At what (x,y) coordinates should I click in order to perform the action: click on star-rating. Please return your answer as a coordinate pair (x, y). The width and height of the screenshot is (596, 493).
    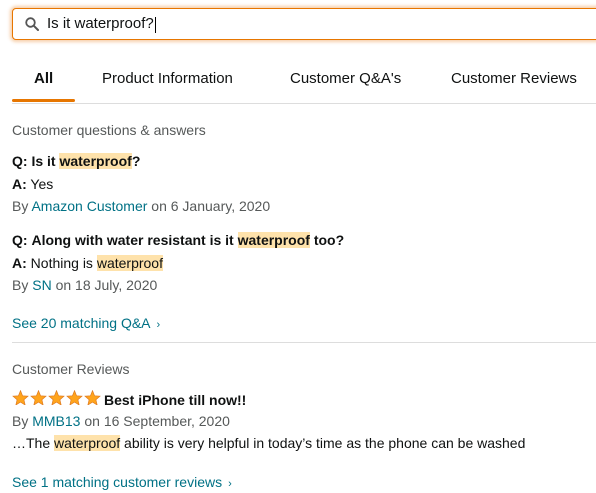
    Looking at the image, I should click on (57, 397).